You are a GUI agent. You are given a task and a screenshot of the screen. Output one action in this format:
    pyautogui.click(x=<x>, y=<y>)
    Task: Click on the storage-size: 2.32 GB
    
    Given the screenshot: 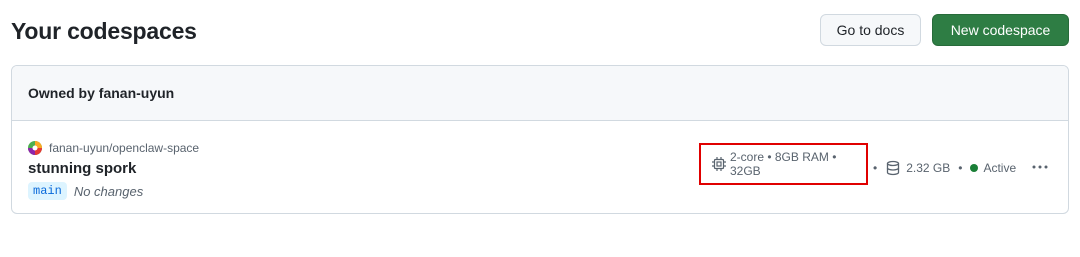 What is the action you would take?
    pyautogui.click(x=928, y=168)
    